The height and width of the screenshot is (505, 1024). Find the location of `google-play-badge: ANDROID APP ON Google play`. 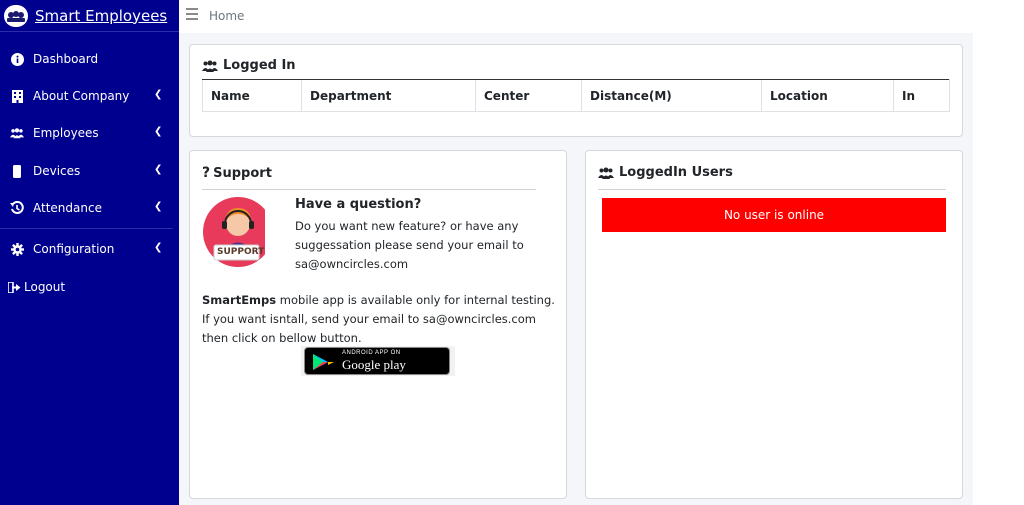

google-play-badge: ANDROID APP ON Google play is located at coordinates (377, 361).